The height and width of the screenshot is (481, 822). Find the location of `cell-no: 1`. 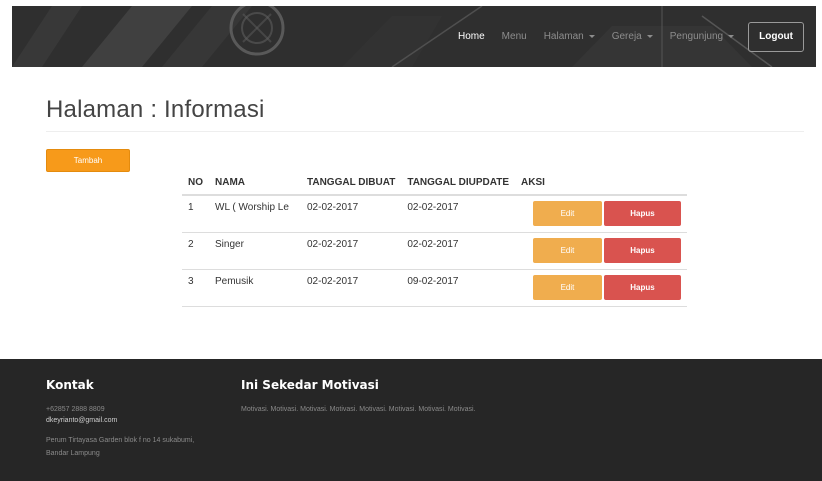

cell-no: 1 is located at coordinates (195, 214).